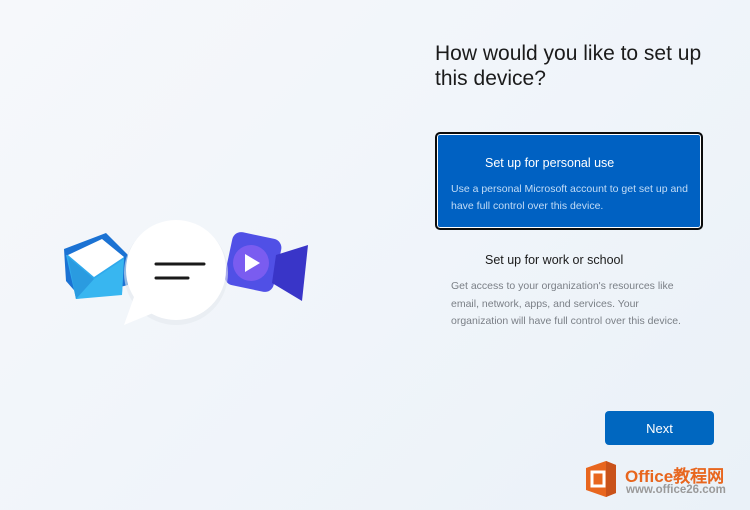 Image resolution: width=750 pixels, height=510 pixels. Describe the element at coordinates (96, 266) in the screenshot. I see `mail-envelope-icon` at that location.